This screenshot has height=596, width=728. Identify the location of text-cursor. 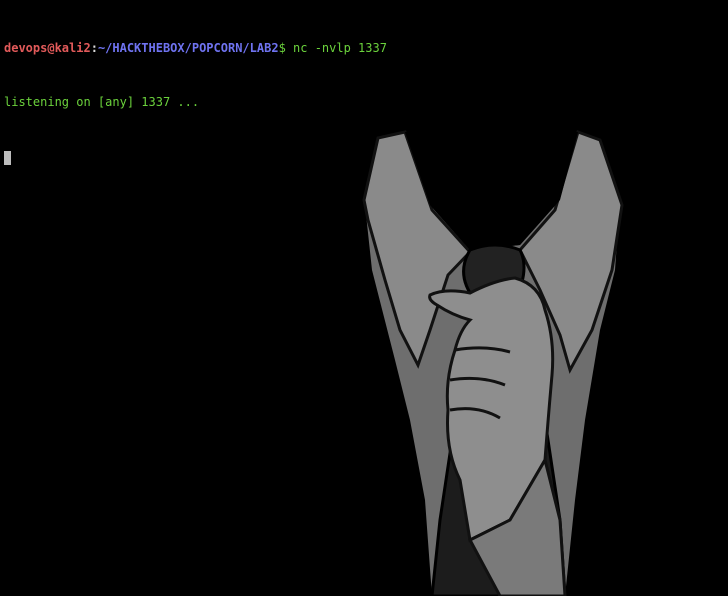
(7, 157).